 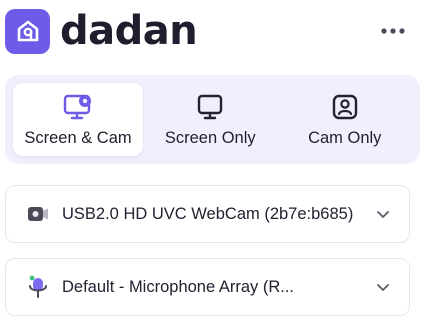 I want to click on screen-cam-icon, so click(x=77, y=106).